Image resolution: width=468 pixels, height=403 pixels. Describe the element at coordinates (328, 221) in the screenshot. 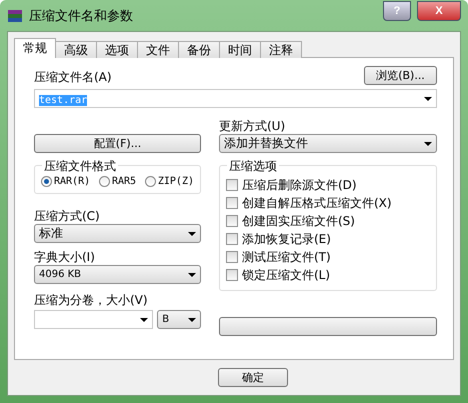

I see `option-checkbox: 创建固实压缩文件(S)` at that location.